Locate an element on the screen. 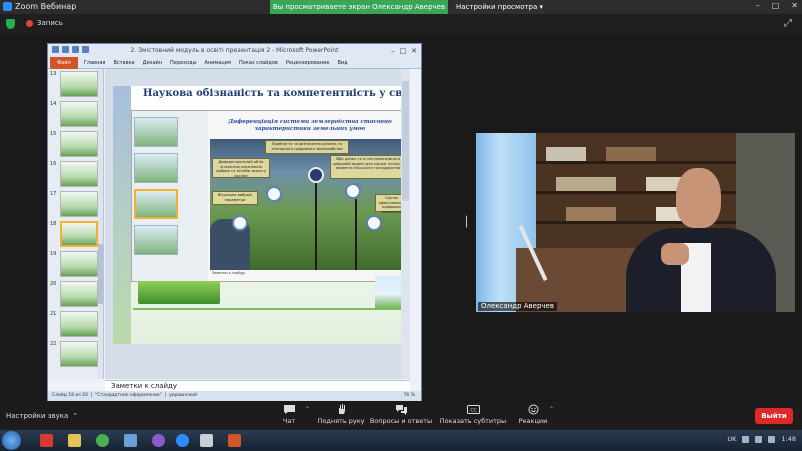 This screenshot has height=451, width=802. reactions-button: Реакции is located at coordinates (533, 414).